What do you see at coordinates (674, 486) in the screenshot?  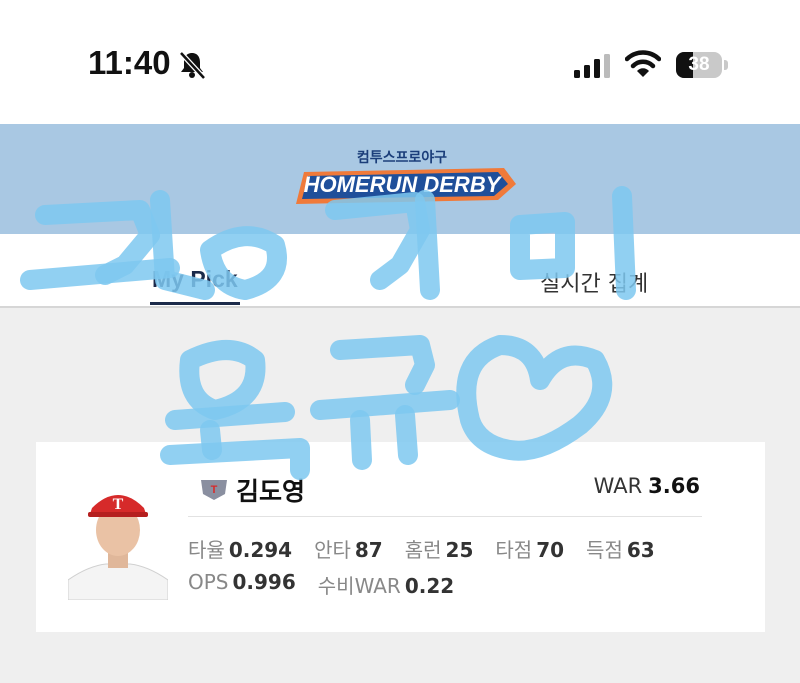 I see `war-value: 3.66` at bounding box center [674, 486].